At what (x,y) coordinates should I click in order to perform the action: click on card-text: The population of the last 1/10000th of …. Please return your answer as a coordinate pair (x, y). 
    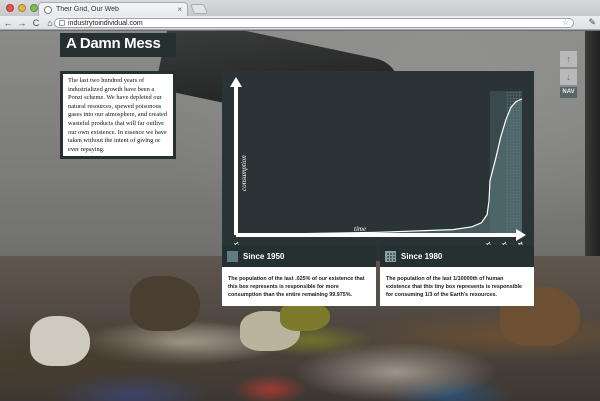
    Looking at the image, I should click on (454, 287).